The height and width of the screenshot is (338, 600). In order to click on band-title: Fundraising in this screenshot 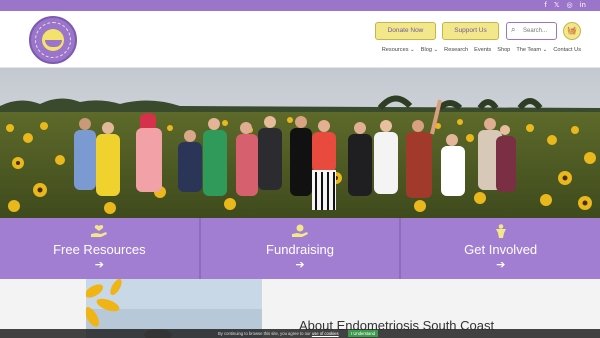, I will do `click(300, 249)`.